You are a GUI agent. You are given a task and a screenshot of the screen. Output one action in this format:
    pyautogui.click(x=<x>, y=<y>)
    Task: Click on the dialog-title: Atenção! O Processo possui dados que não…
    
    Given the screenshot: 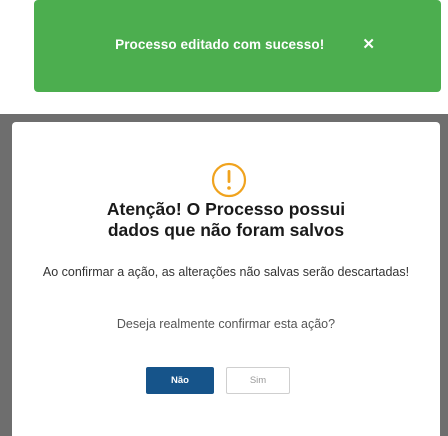 What is the action you would take?
    pyautogui.click(x=226, y=220)
    